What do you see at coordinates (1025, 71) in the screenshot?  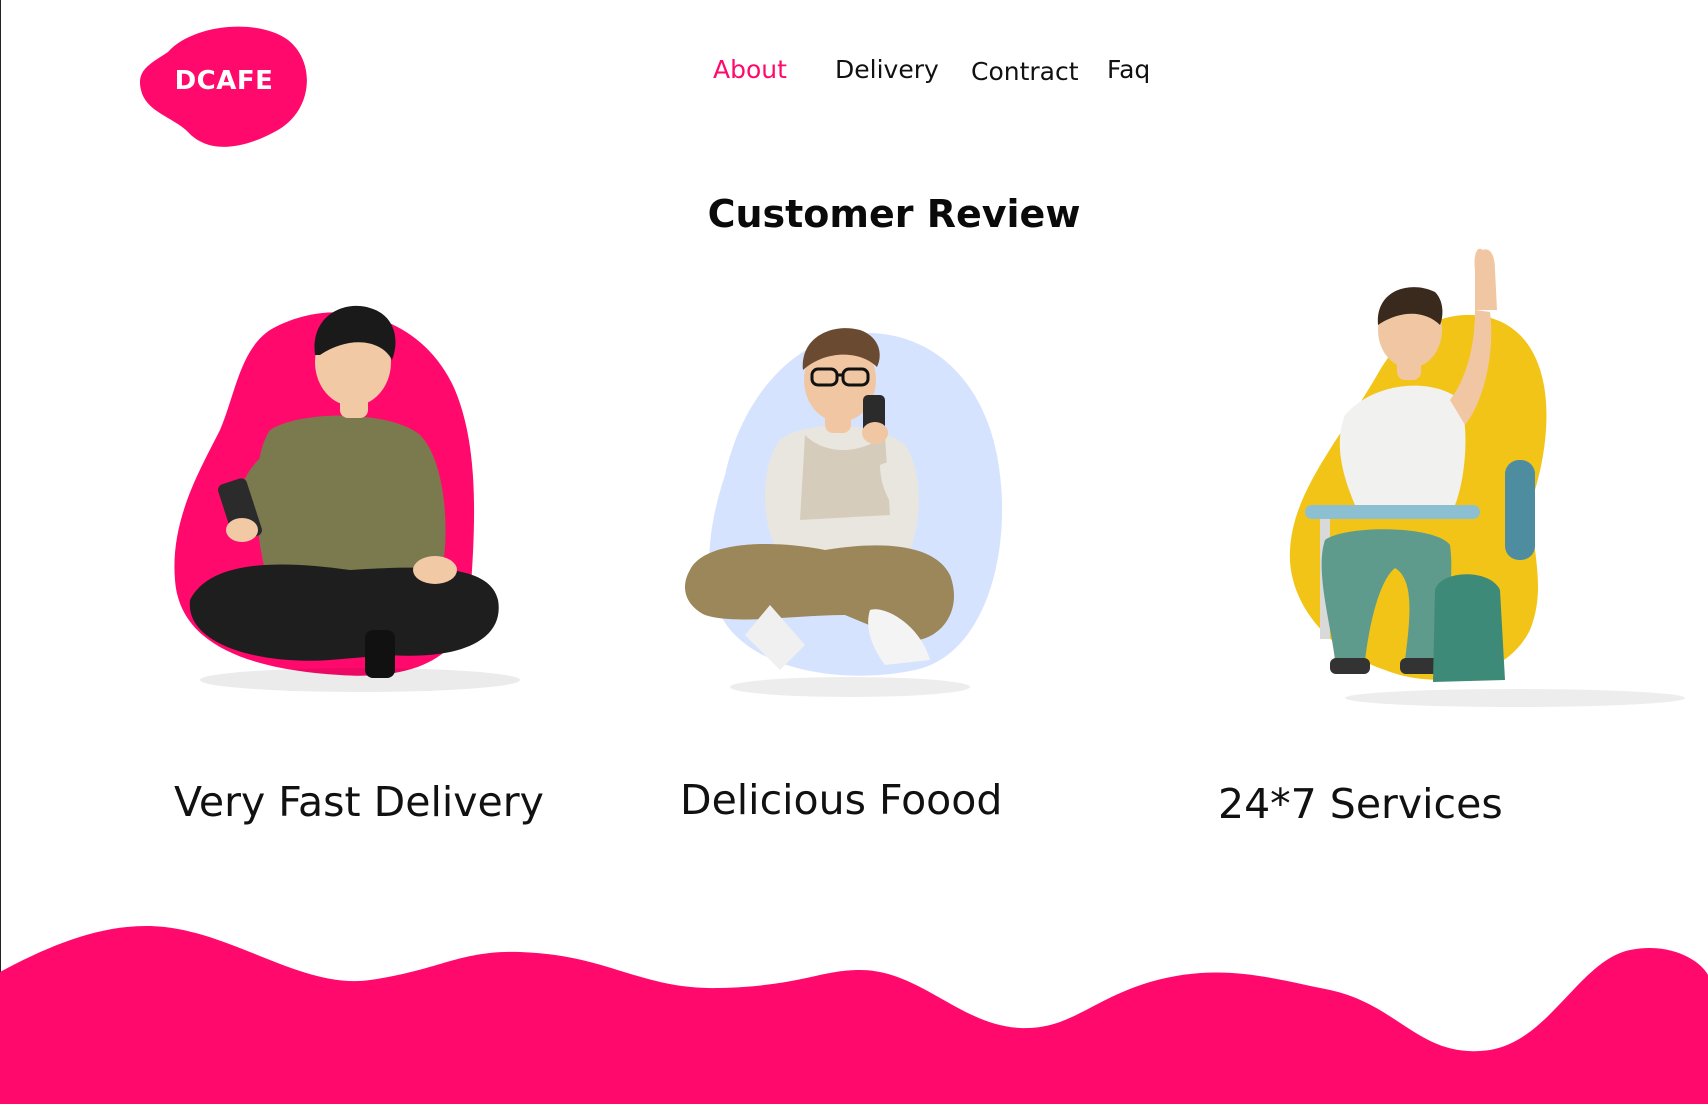 I see `nav-item-contract: Contract` at bounding box center [1025, 71].